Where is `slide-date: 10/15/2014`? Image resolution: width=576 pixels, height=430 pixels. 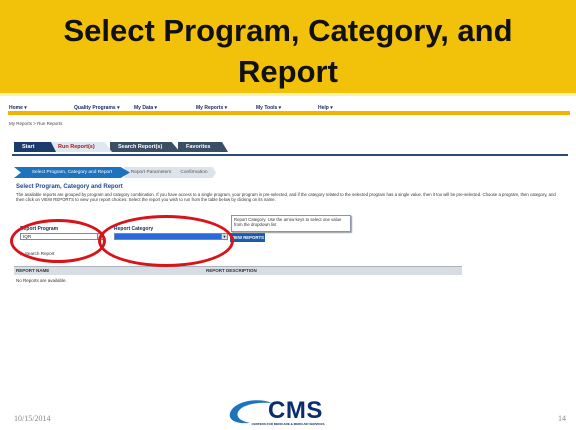
slide-date: 10/15/2014 is located at coordinates (32, 418).